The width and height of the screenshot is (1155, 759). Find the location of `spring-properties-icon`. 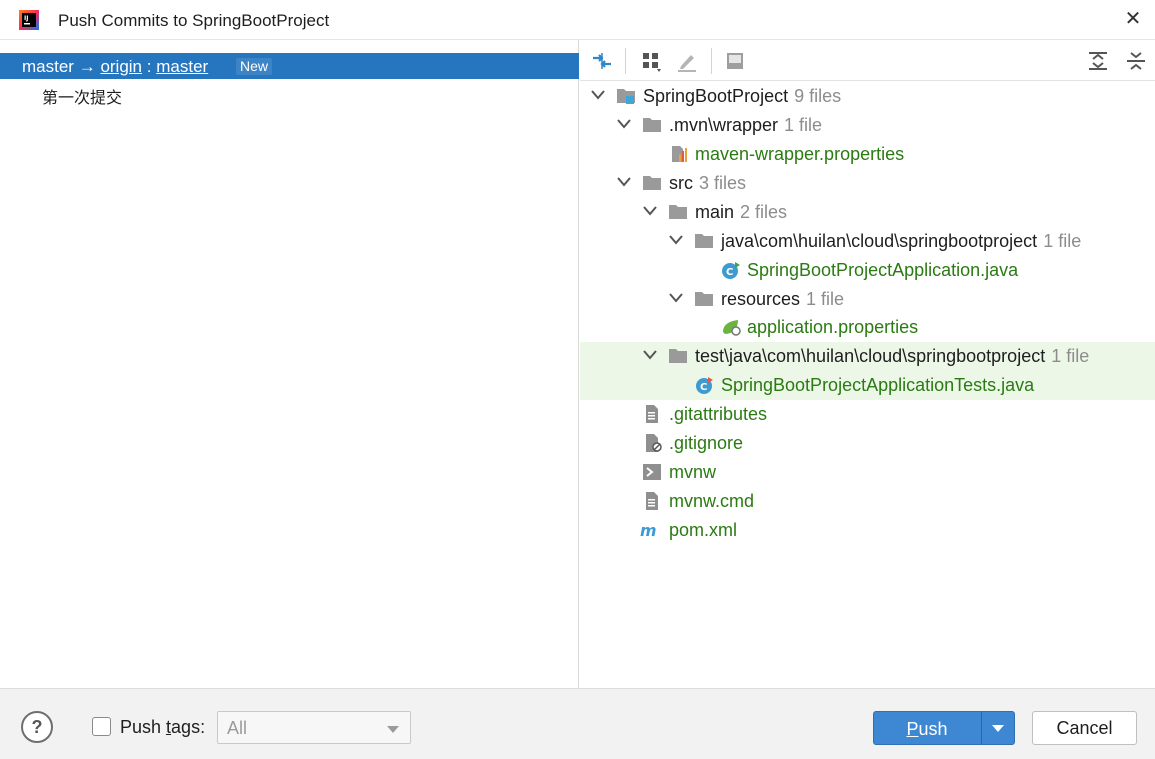

spring-properties-icon is located at coordinates (732, 328).